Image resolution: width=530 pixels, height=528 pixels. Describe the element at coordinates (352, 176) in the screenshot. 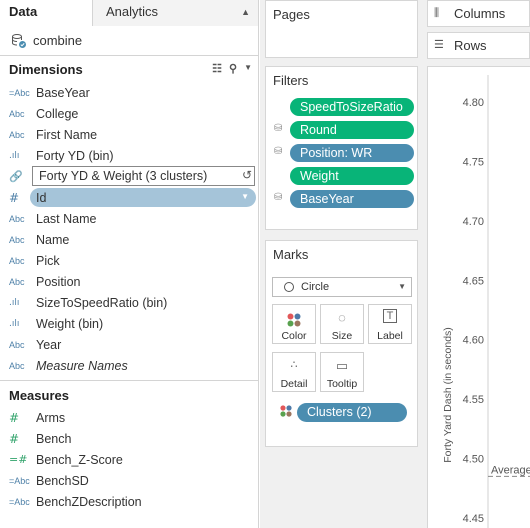

I see `filter-pill-weight: Weight` at that location.